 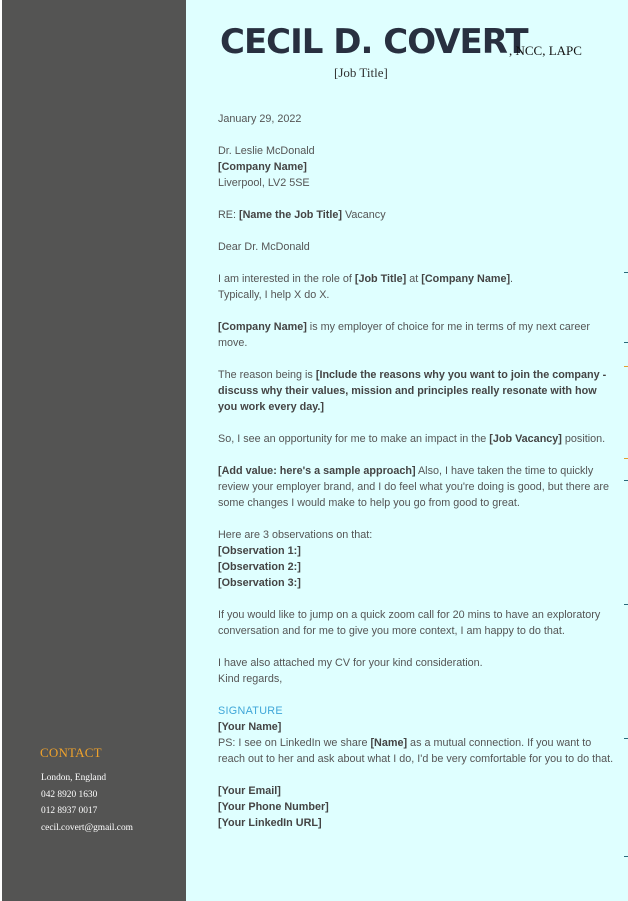 What do you see at coordinates (270, 823) in the screenshot?
I see `your-linkedin: [Your LinkedIn URL]` at bounding box center [270, 823].